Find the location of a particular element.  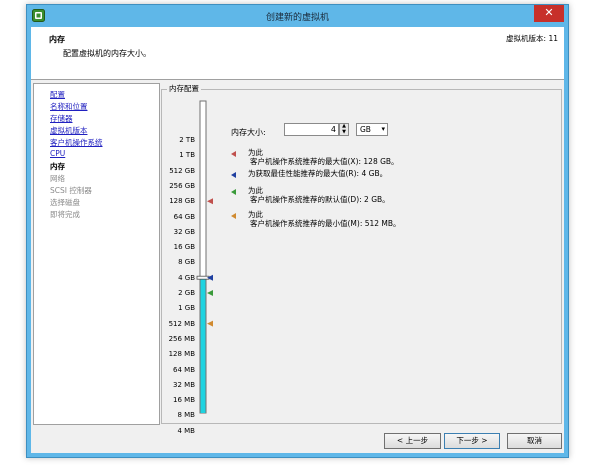

sidebar-item-label: 内存 is located at coordinates (57, 166).